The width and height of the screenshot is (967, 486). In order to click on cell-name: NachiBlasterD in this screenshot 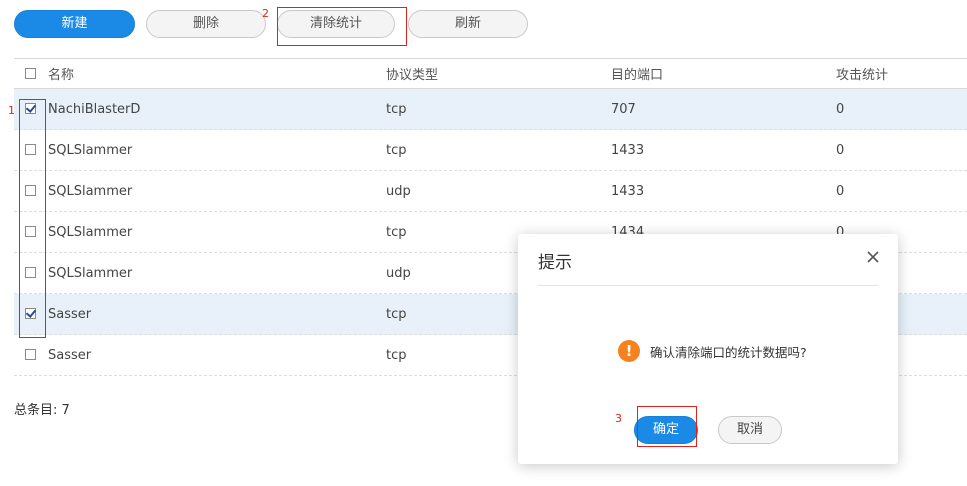, I will do `click(94, 109)`.